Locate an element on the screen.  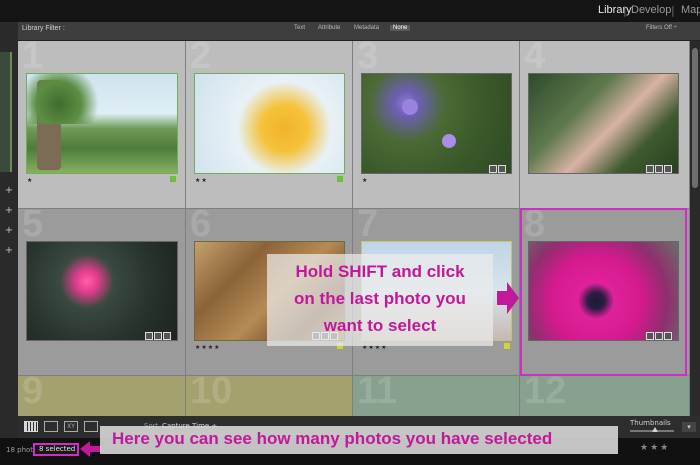
selected-count: 8 selected is located at coordinates (57, 449).